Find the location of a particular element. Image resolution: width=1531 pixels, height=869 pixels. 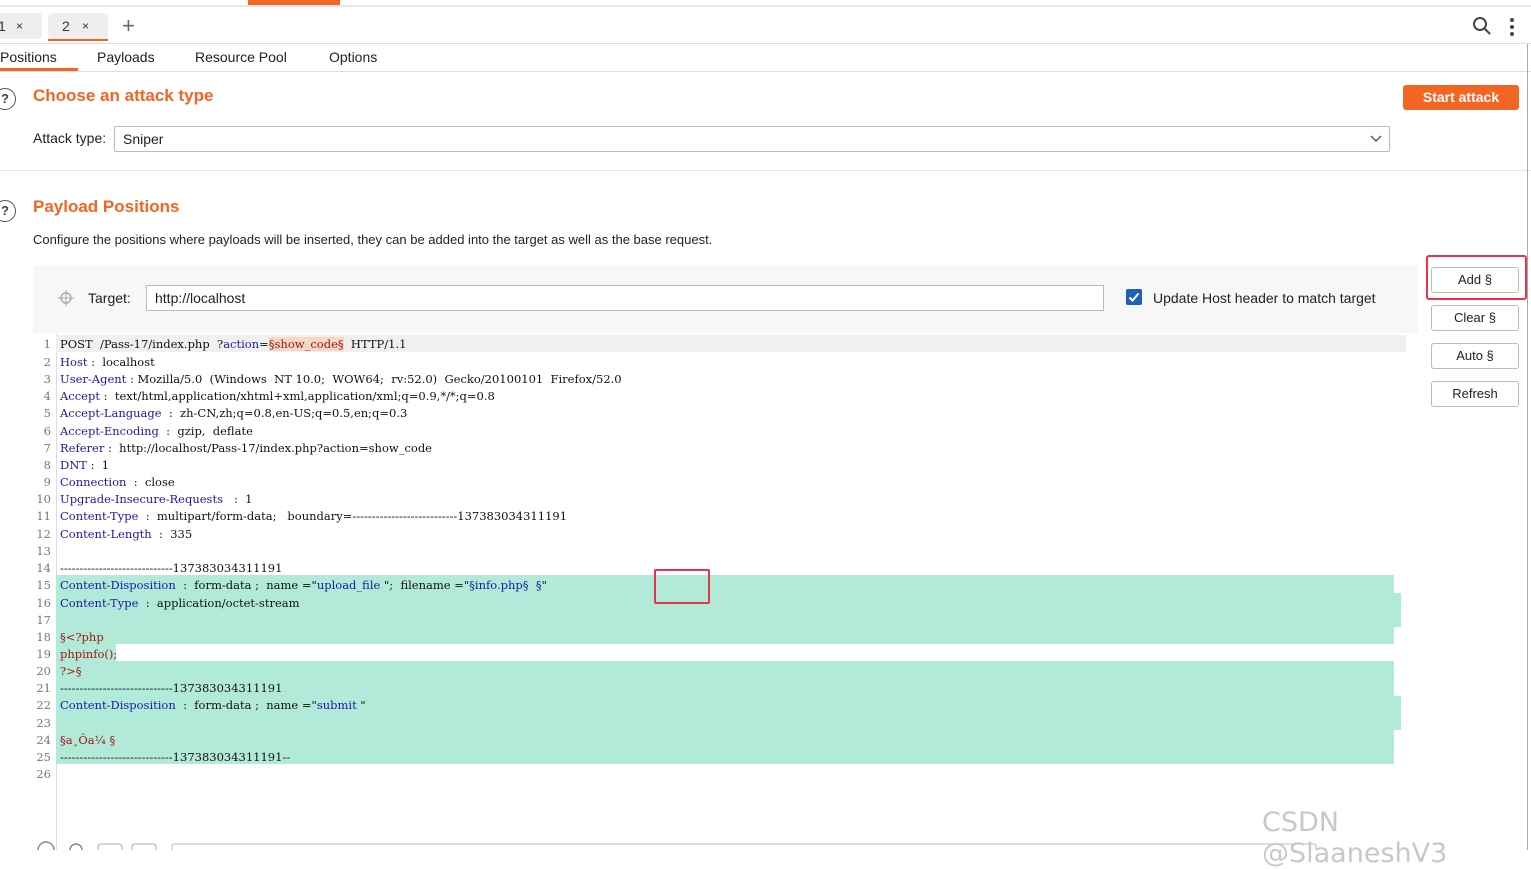

line-number: 4 is located at coordinates (47, 396).